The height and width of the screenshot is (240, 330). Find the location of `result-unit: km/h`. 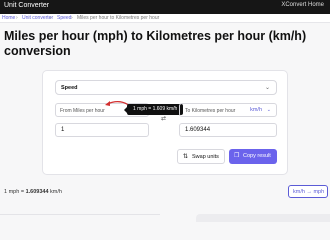

result-unit: km/h is located at coordinates (55, 192).